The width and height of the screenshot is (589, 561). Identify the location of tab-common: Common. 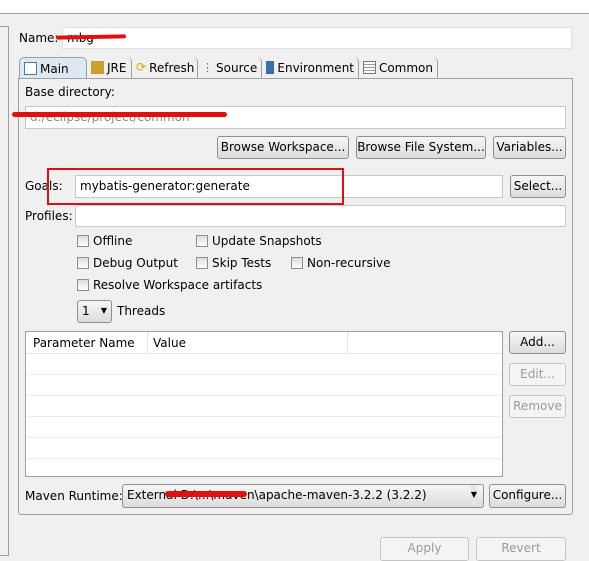
(398, 67).